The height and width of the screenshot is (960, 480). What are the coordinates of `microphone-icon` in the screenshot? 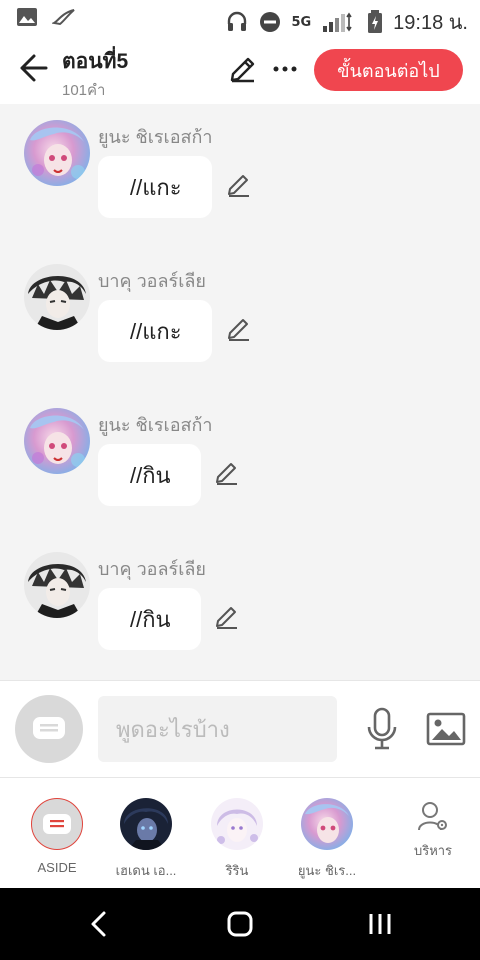 It's located at (382, 729).